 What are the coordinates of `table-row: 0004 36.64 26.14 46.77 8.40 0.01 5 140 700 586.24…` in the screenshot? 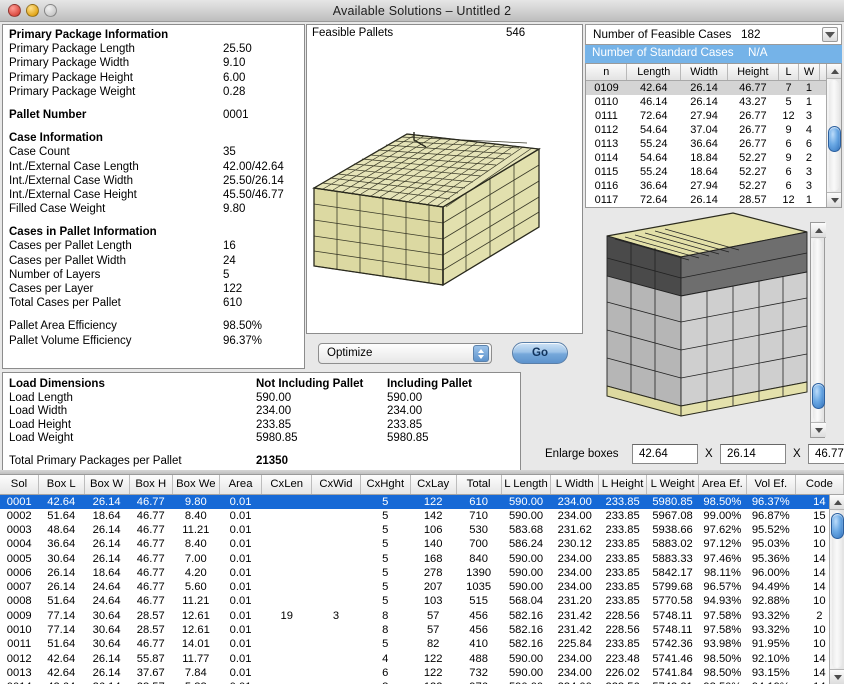 It's located at (422, 544).